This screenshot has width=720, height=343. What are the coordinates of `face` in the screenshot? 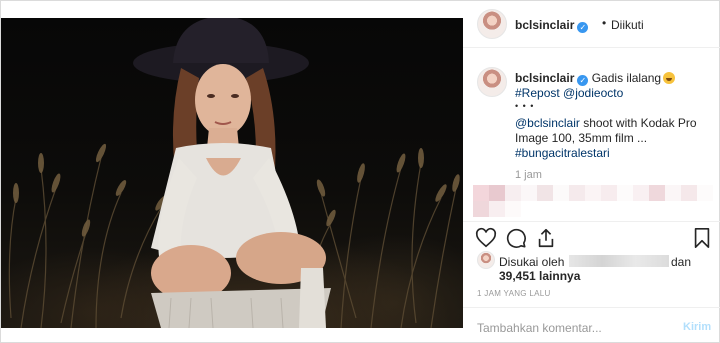 It's located at (223, 100).